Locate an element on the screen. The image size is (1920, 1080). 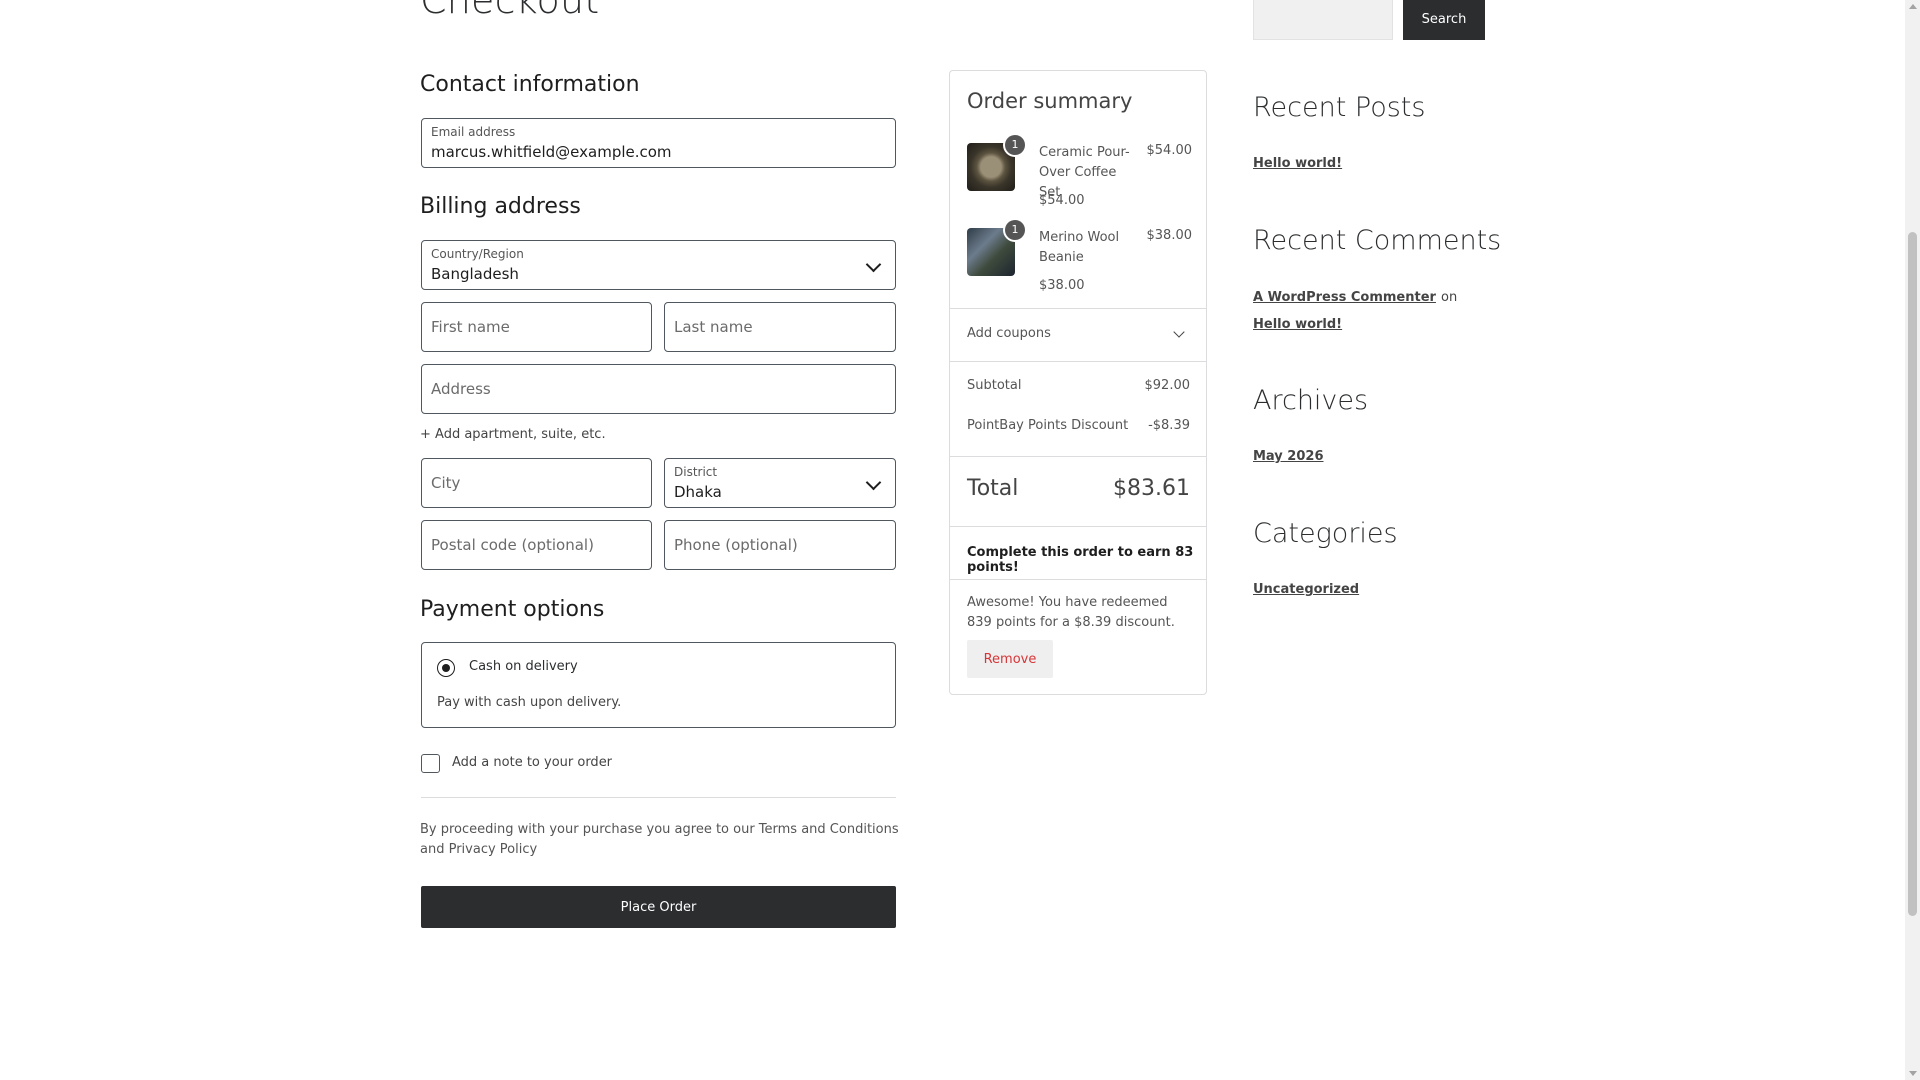
total-value: $83.61 is located at coordinates (1151, 488).